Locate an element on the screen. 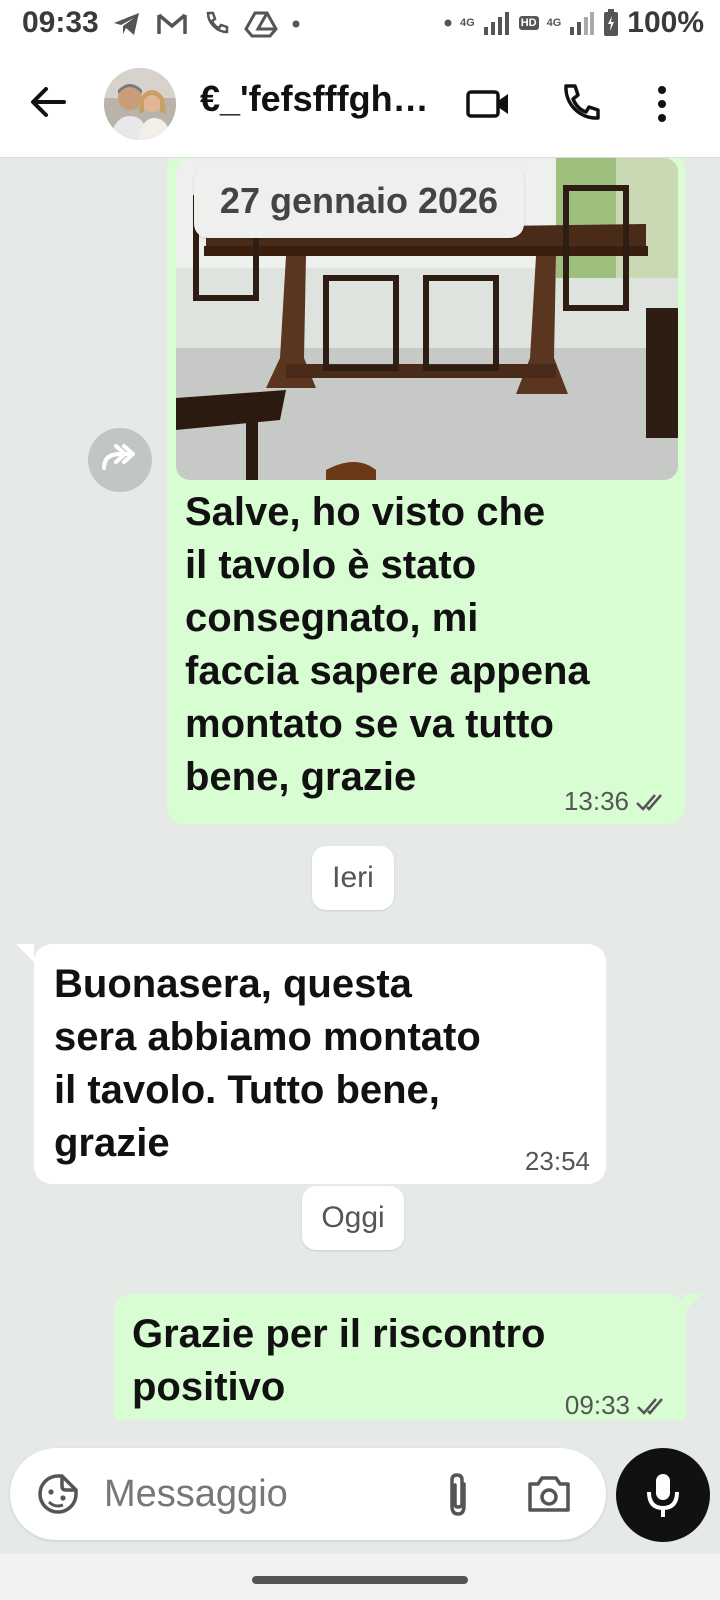  battery-percentage: 100% is located at coordinates (665, 22).